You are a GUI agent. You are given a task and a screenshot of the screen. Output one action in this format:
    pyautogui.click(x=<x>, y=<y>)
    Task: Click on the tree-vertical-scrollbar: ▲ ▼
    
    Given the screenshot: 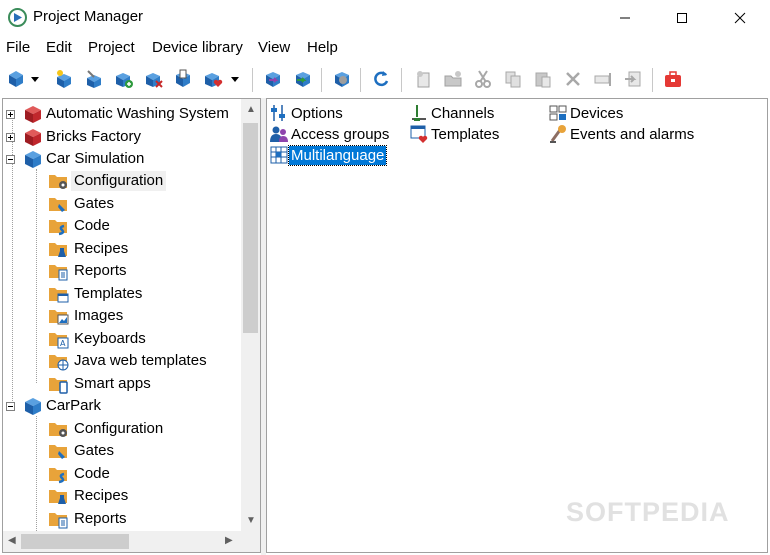 What is the action you would take?
    pyautogui.click(x=250, y=315)
    